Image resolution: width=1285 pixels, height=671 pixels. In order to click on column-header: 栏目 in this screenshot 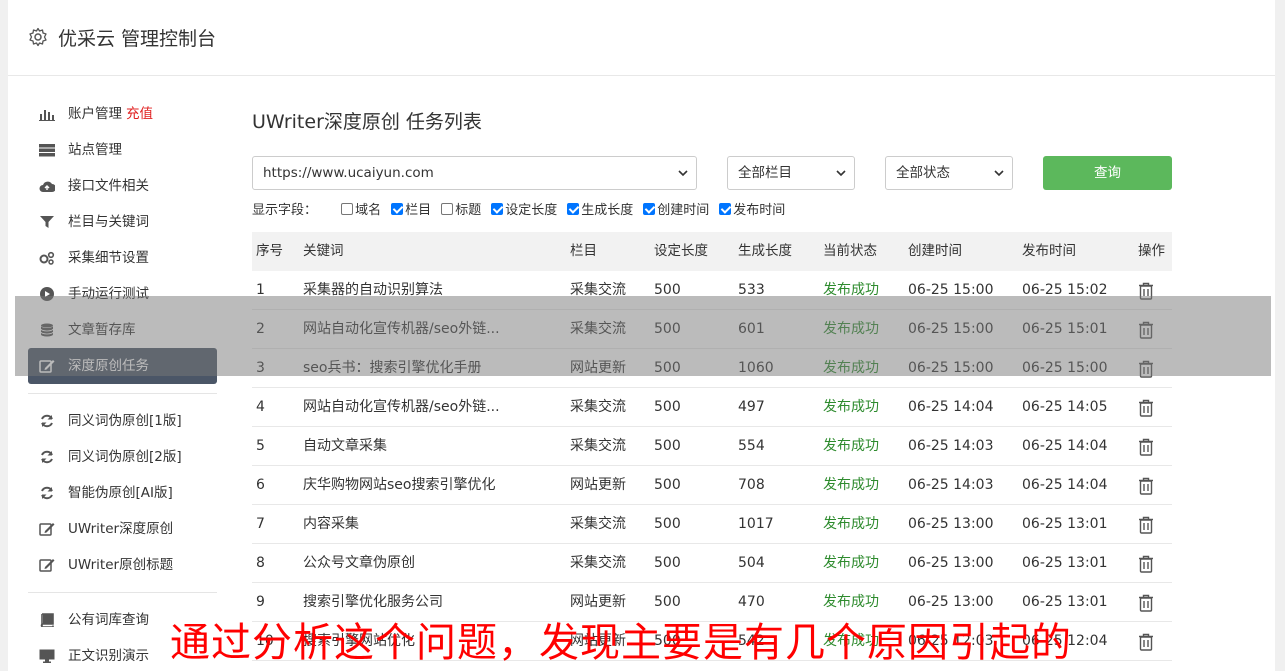, I will do `click(583, 251)`.